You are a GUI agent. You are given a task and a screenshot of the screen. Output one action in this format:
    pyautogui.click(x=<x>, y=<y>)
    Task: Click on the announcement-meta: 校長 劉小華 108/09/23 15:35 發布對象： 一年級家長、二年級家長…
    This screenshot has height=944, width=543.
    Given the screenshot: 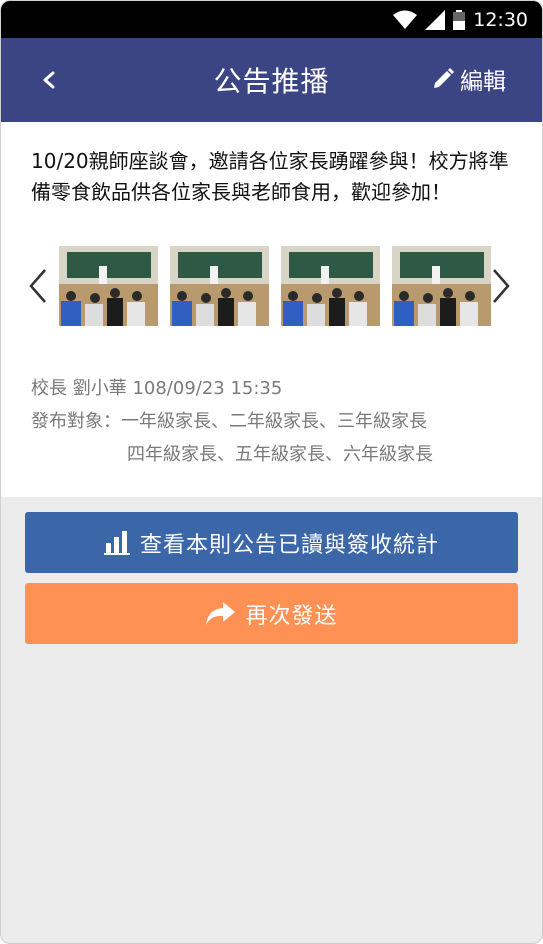 What is the action you would take?
    pyautogui.click(x=271, y=421)
    